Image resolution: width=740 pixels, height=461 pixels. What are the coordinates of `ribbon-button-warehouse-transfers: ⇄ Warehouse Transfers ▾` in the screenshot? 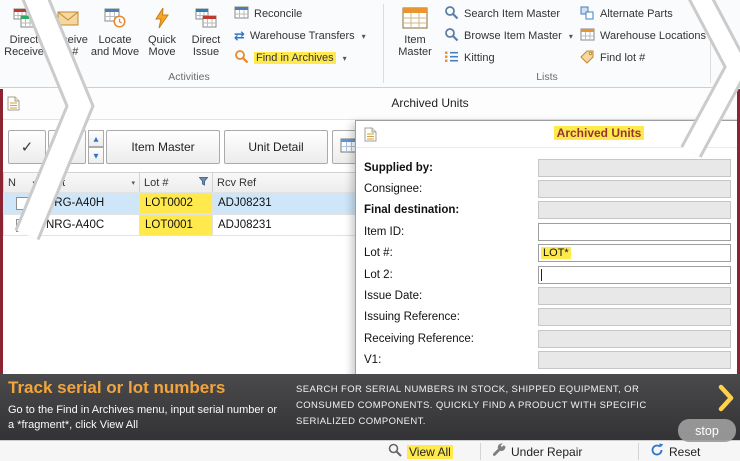 It's located at (300, 36).